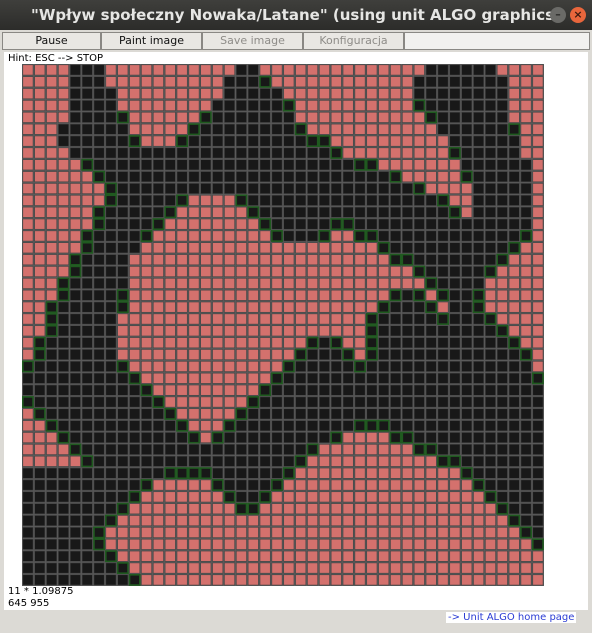  What do you see at coordinates (252, 41) in the screenshot?
I see `save-image-button: Save image` at bounding box center [252, 41].